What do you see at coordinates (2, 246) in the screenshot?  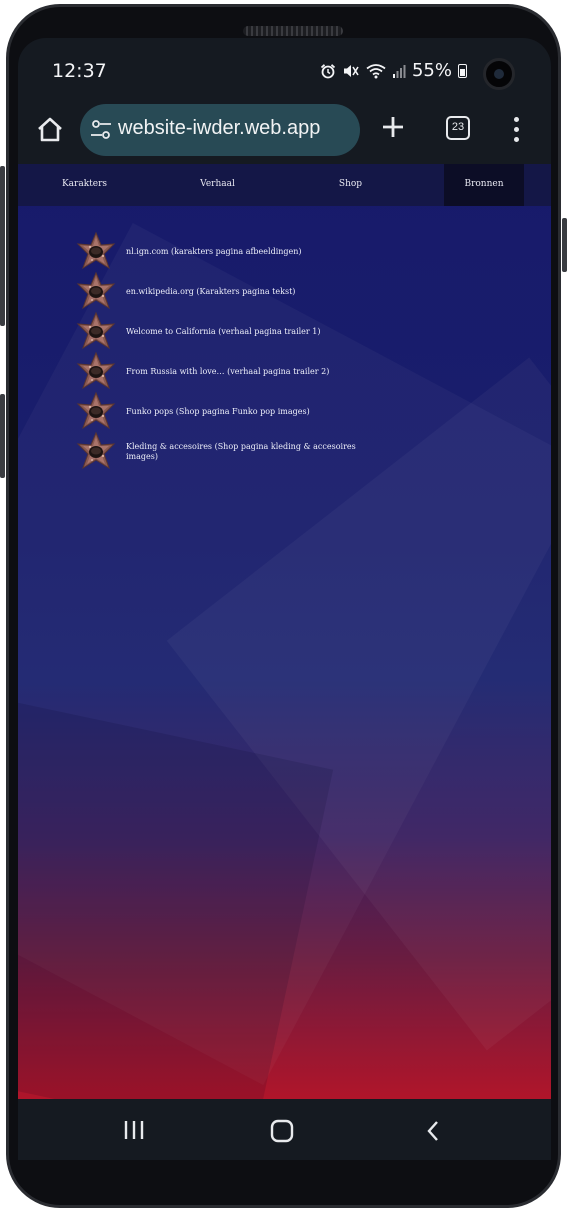 I see `volume-button` at bounding box center [2, 246].